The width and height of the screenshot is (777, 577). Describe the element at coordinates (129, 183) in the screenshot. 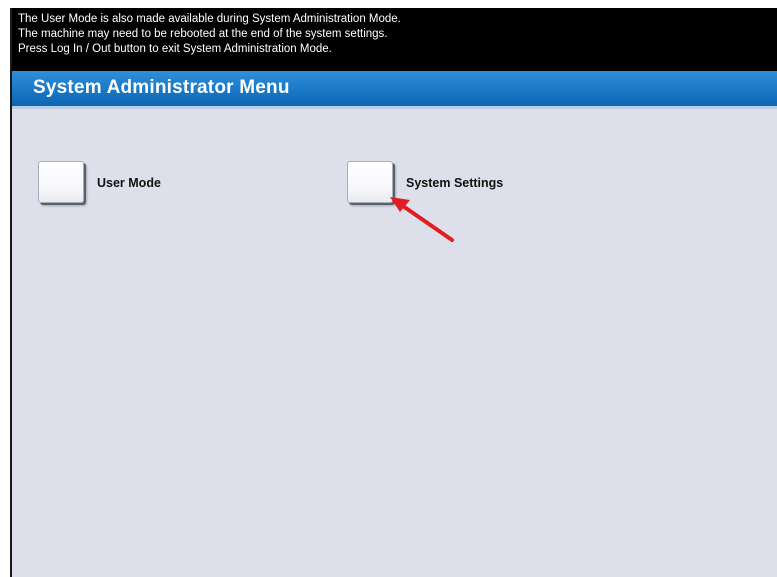

I see `user-mode-label: User Mode` at that location.